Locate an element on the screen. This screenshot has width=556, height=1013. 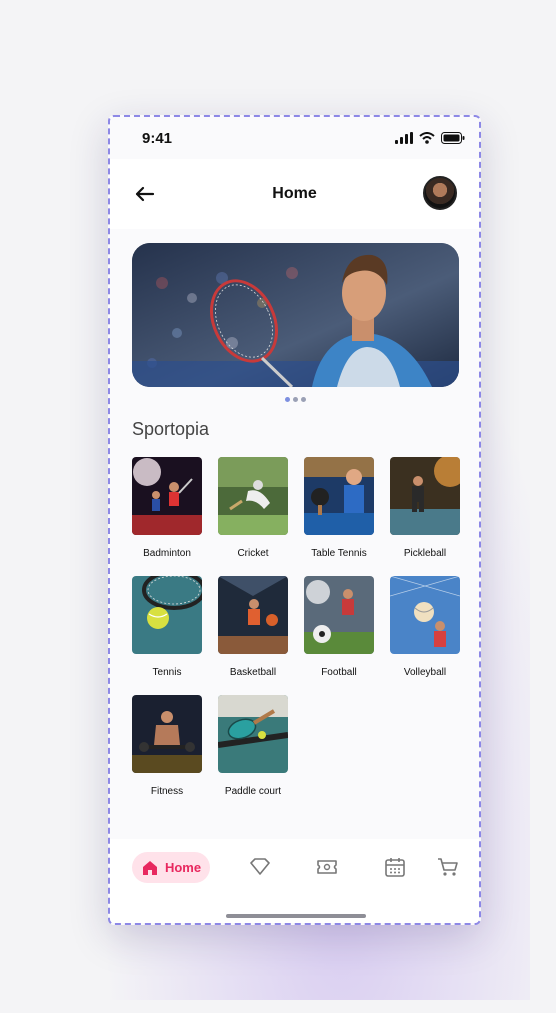
sport-label: Volleyball is located at coordinates (425, 672).